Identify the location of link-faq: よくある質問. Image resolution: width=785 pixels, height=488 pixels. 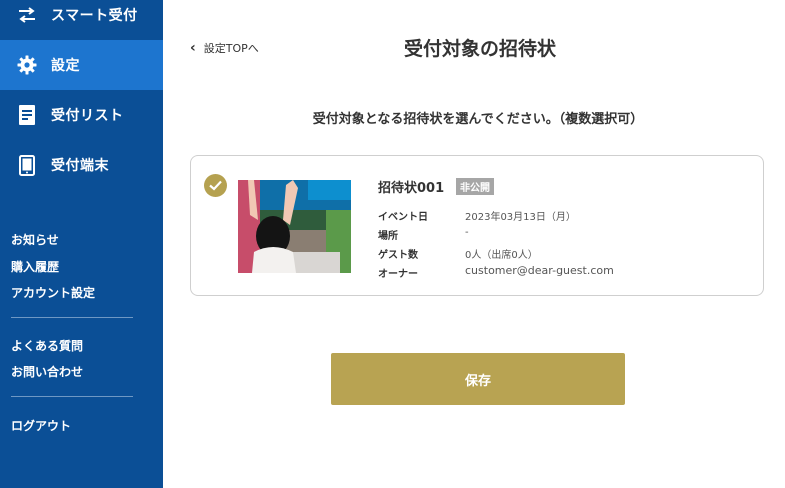
(47, 345).